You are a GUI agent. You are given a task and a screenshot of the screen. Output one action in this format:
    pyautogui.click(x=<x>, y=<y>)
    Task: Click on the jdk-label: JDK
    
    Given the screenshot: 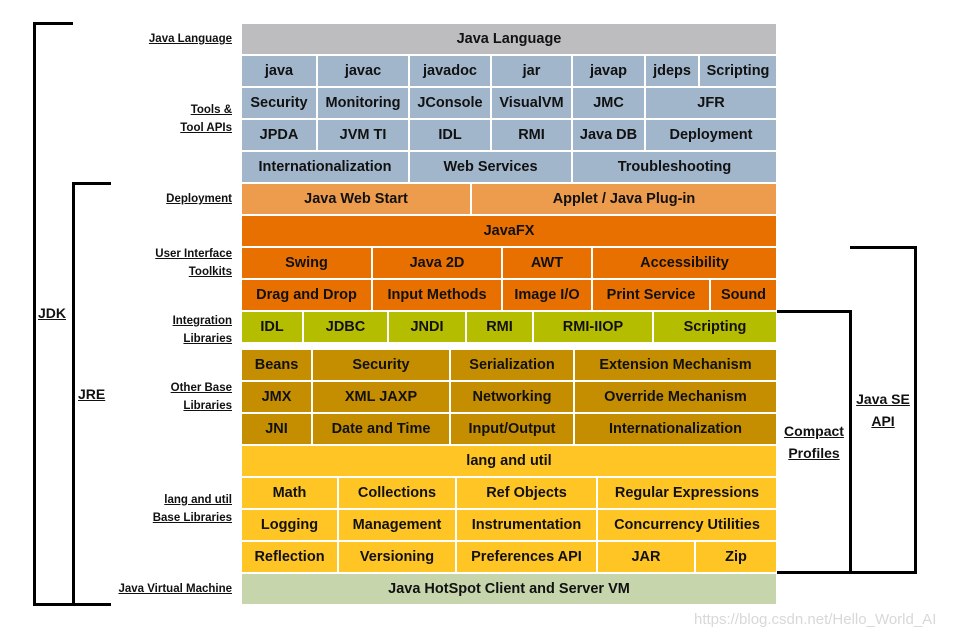 What is the action you would take?
    pyautogui.click(x=52, y=313)
    